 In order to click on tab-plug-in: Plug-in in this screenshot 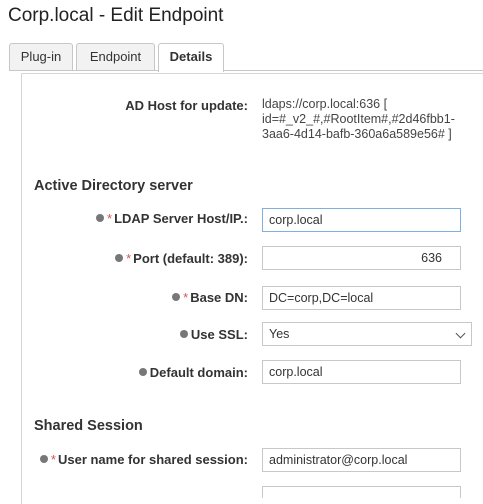, I will do `click(41, 56)`.